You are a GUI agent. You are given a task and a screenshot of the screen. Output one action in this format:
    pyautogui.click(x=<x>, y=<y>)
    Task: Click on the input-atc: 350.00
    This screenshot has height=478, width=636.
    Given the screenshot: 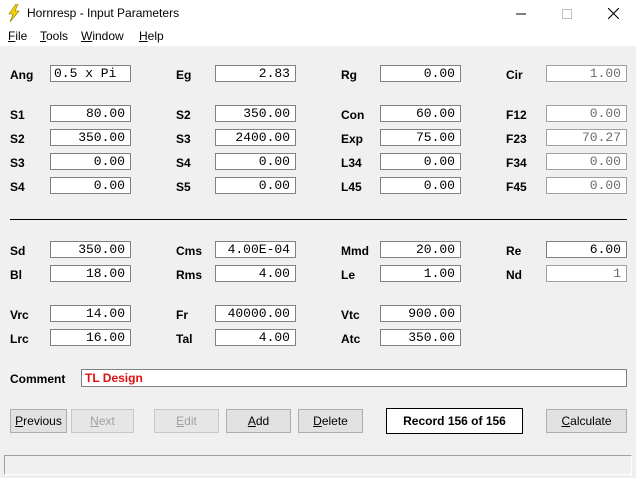 What is the action you would take?
    pyautogui.click(x=420, y=337)
    